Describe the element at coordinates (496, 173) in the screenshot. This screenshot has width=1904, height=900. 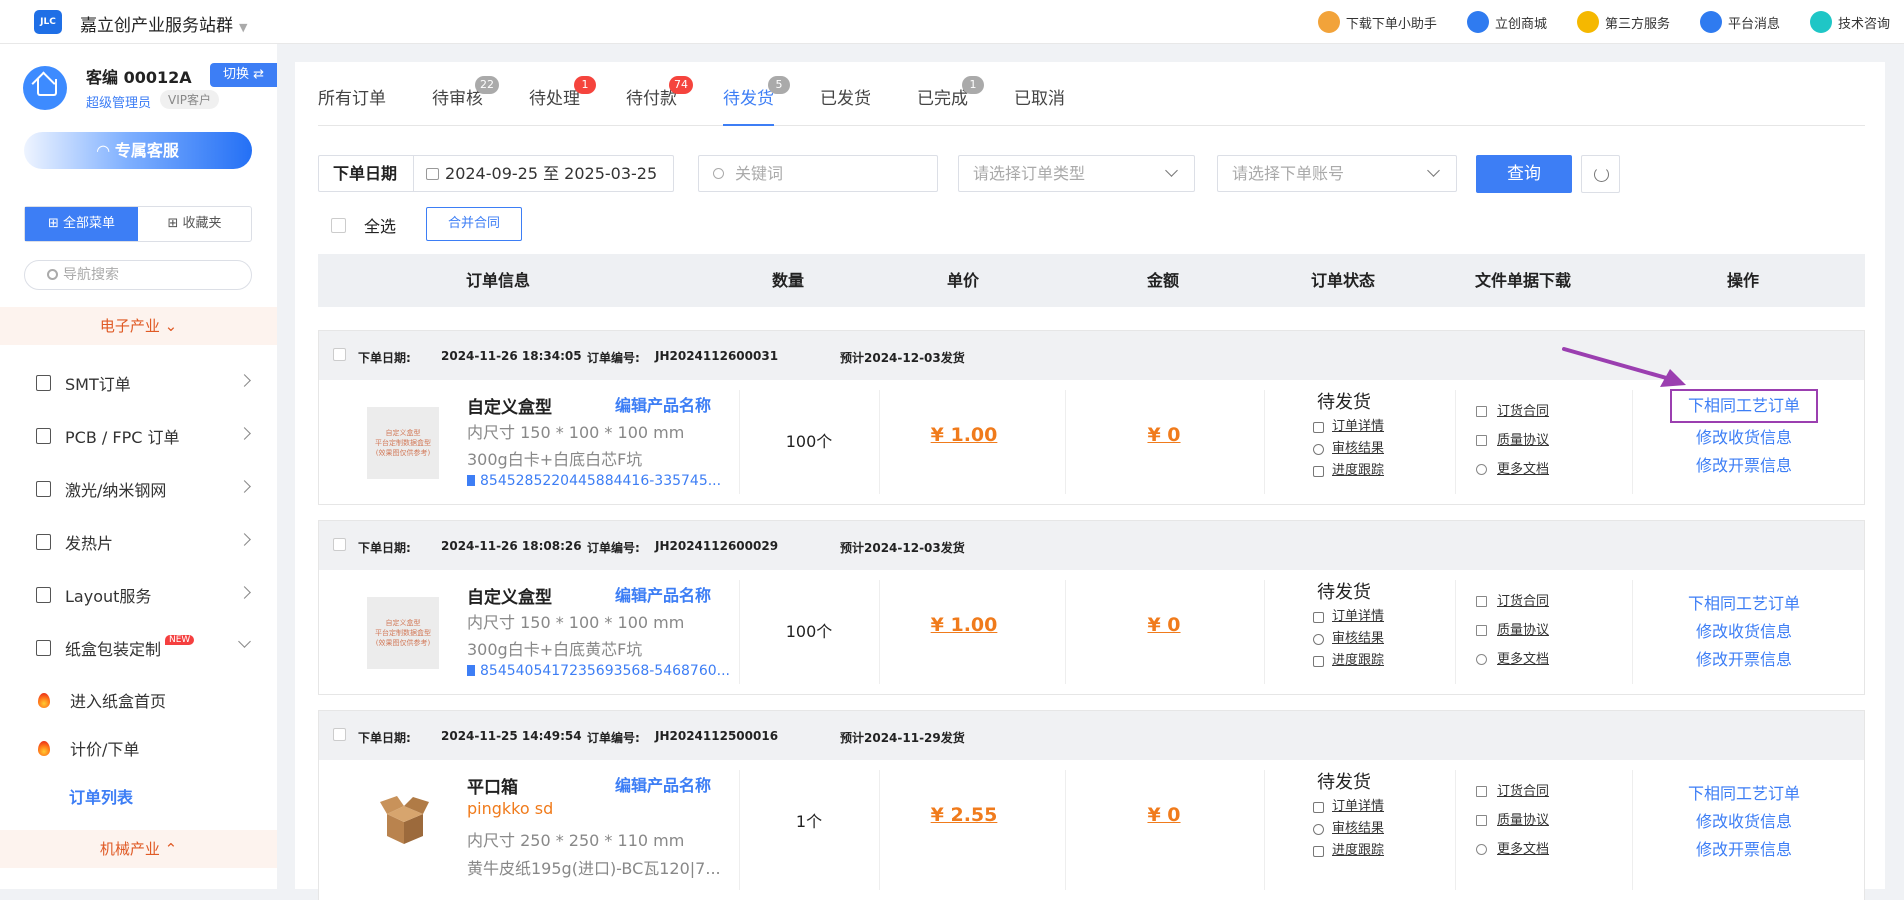
I see `date-range-picker: 下单日期 2024-09-25 至 2025-03-25` at that location.